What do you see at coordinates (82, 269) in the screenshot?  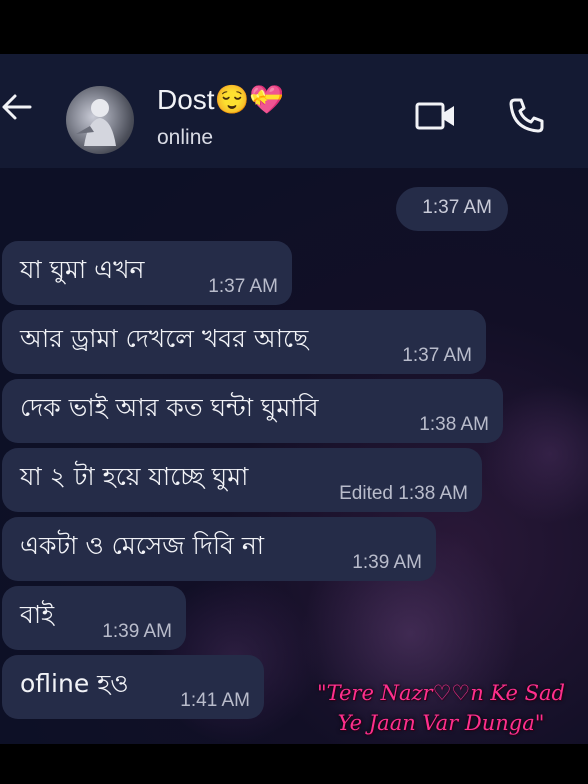 I see `message-text: যা ঘুমা এখন` at bounding box center [82, 269].